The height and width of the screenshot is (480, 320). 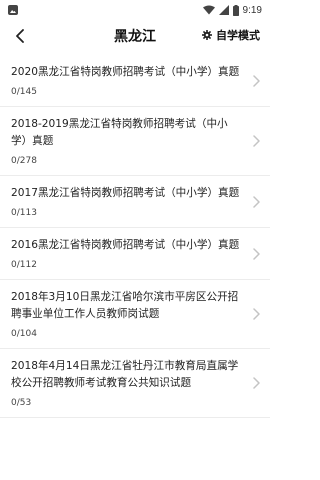 I want to click on list-item: 2018-2019黑龙江省特岗教师招聘考试（中小学）真题 0/278, so click(x=135, y=141).